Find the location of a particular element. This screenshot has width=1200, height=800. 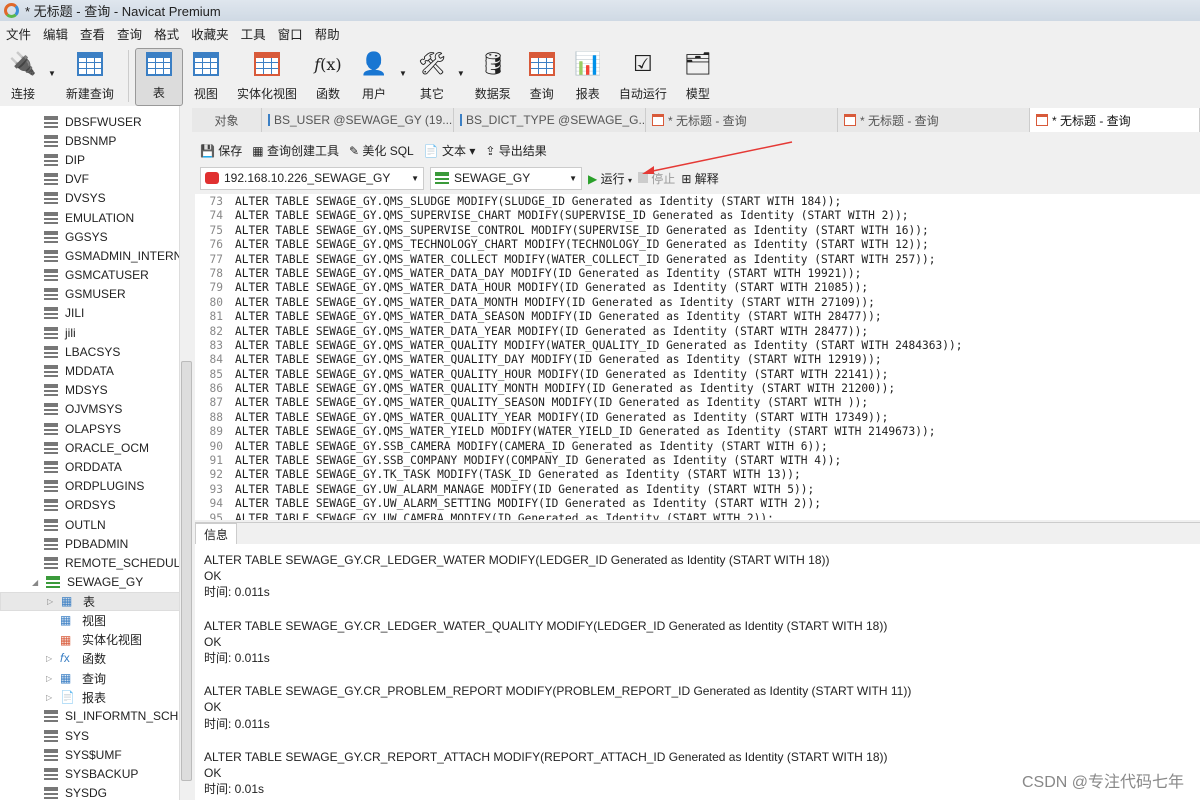

save-button: 💾 保存 is located at coordinates (221, 150).